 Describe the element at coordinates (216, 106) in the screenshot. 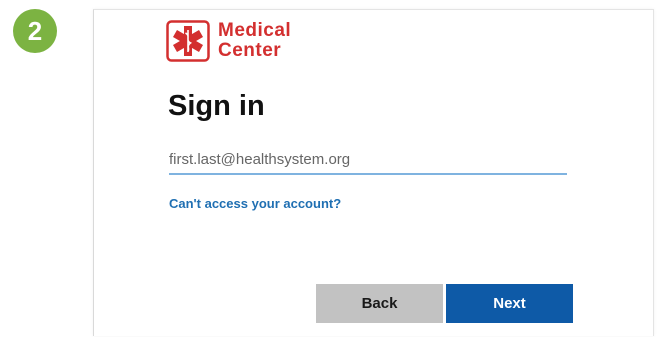

I see `page-title: Sign in` at that location.